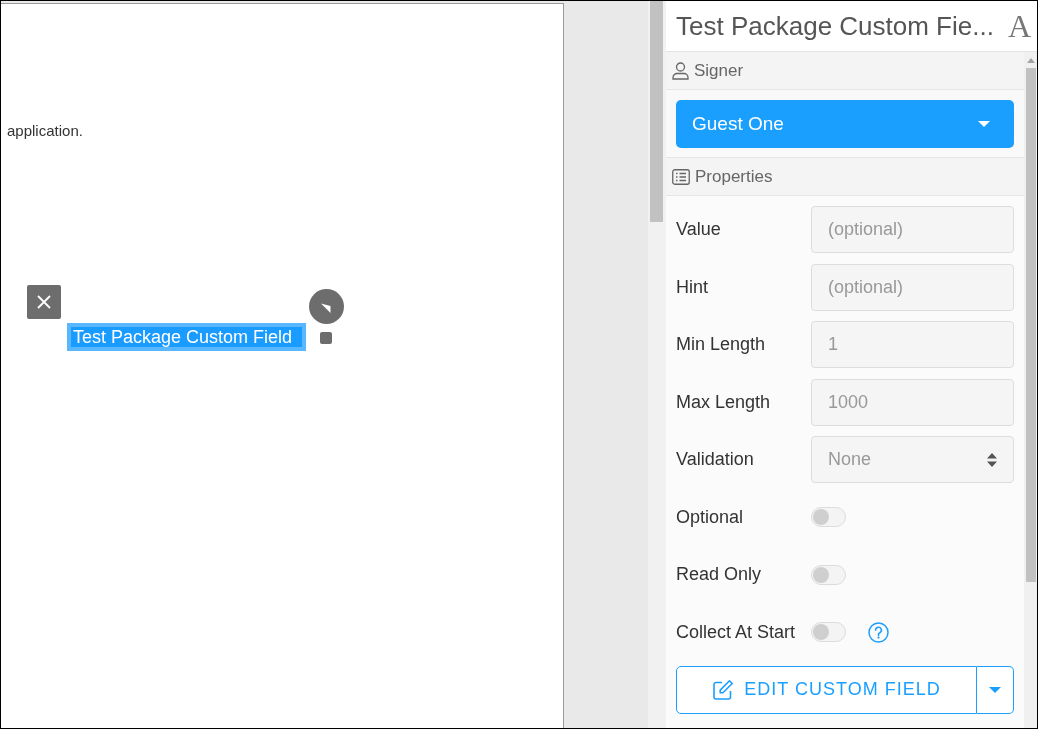  Describe the element at coordinates (992, 459) in the screenshot. I see `up-down-arrows-icon` at that location.